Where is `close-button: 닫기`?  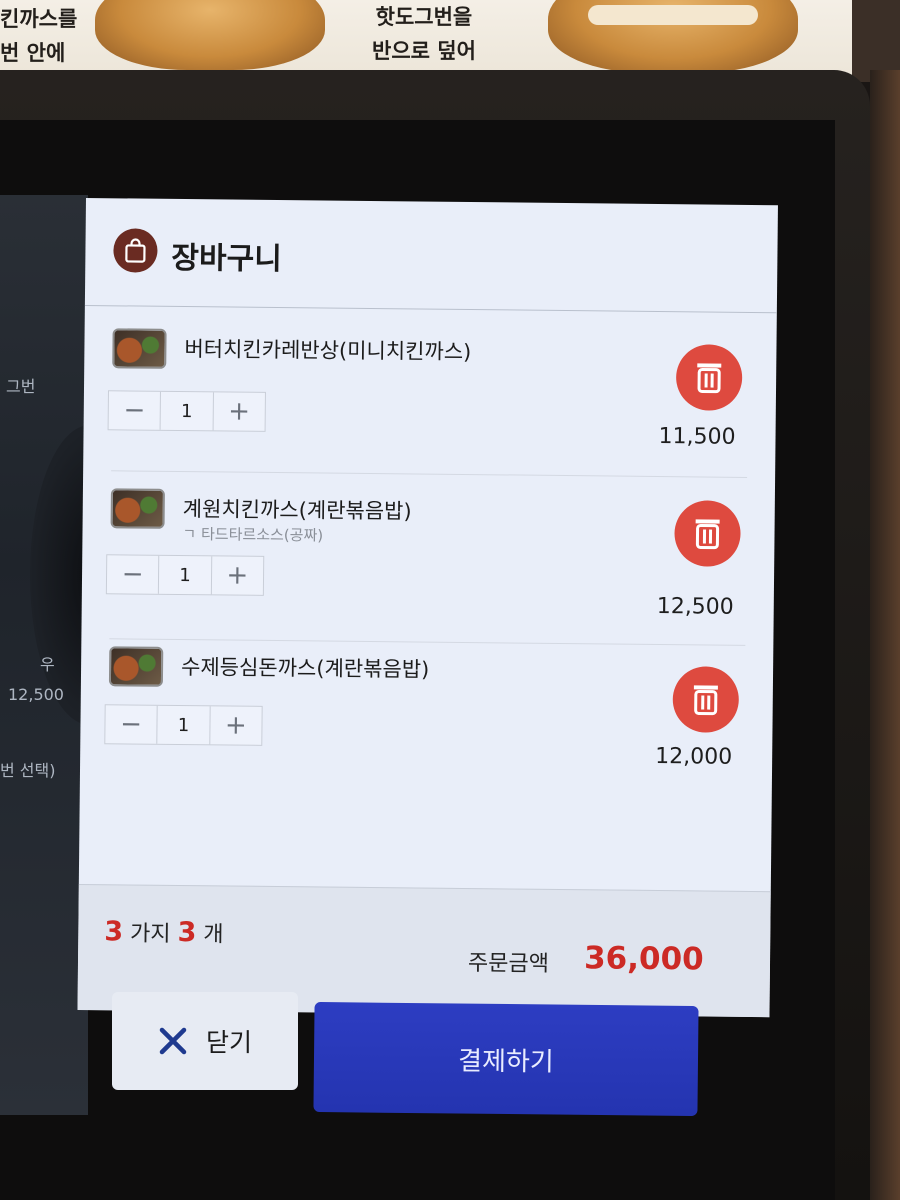
close-button: 닫기 is located at coordinates (205, 1041).